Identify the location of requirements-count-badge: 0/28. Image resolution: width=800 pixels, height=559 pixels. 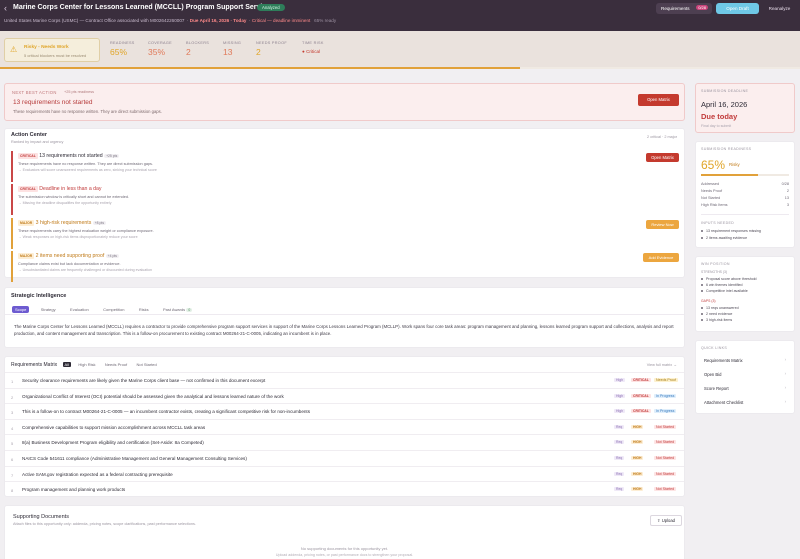
(702, 7).